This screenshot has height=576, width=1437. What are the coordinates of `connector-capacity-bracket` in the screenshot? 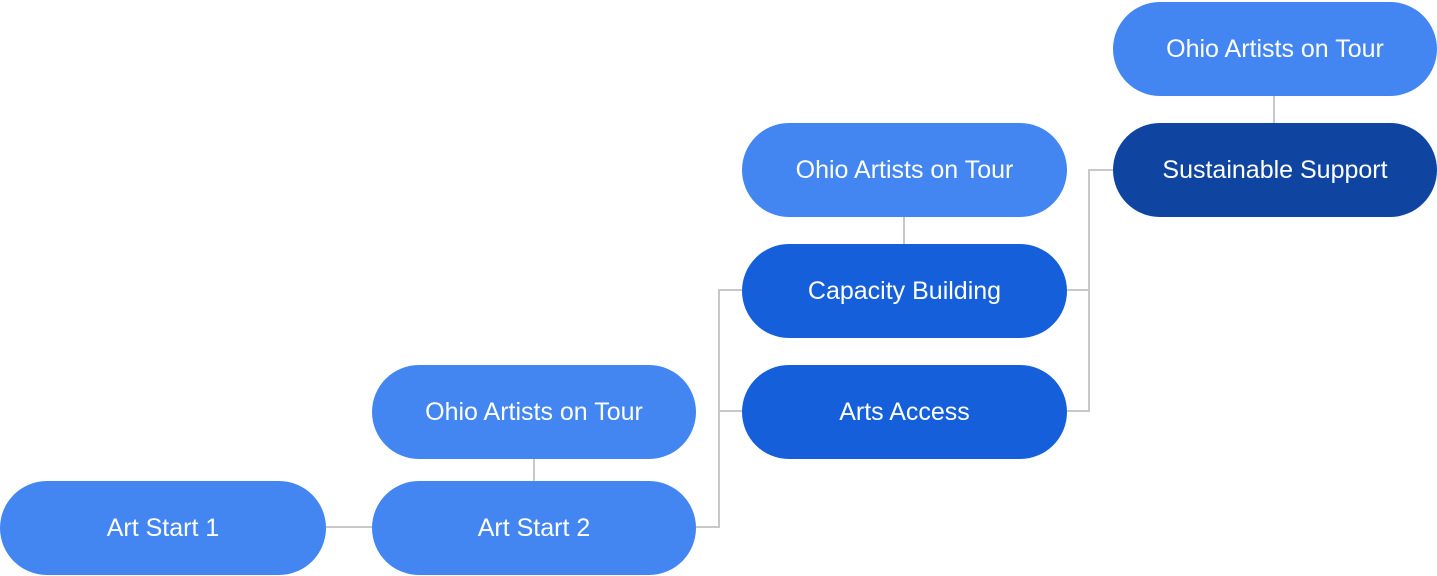 It's located at (1090, 230).